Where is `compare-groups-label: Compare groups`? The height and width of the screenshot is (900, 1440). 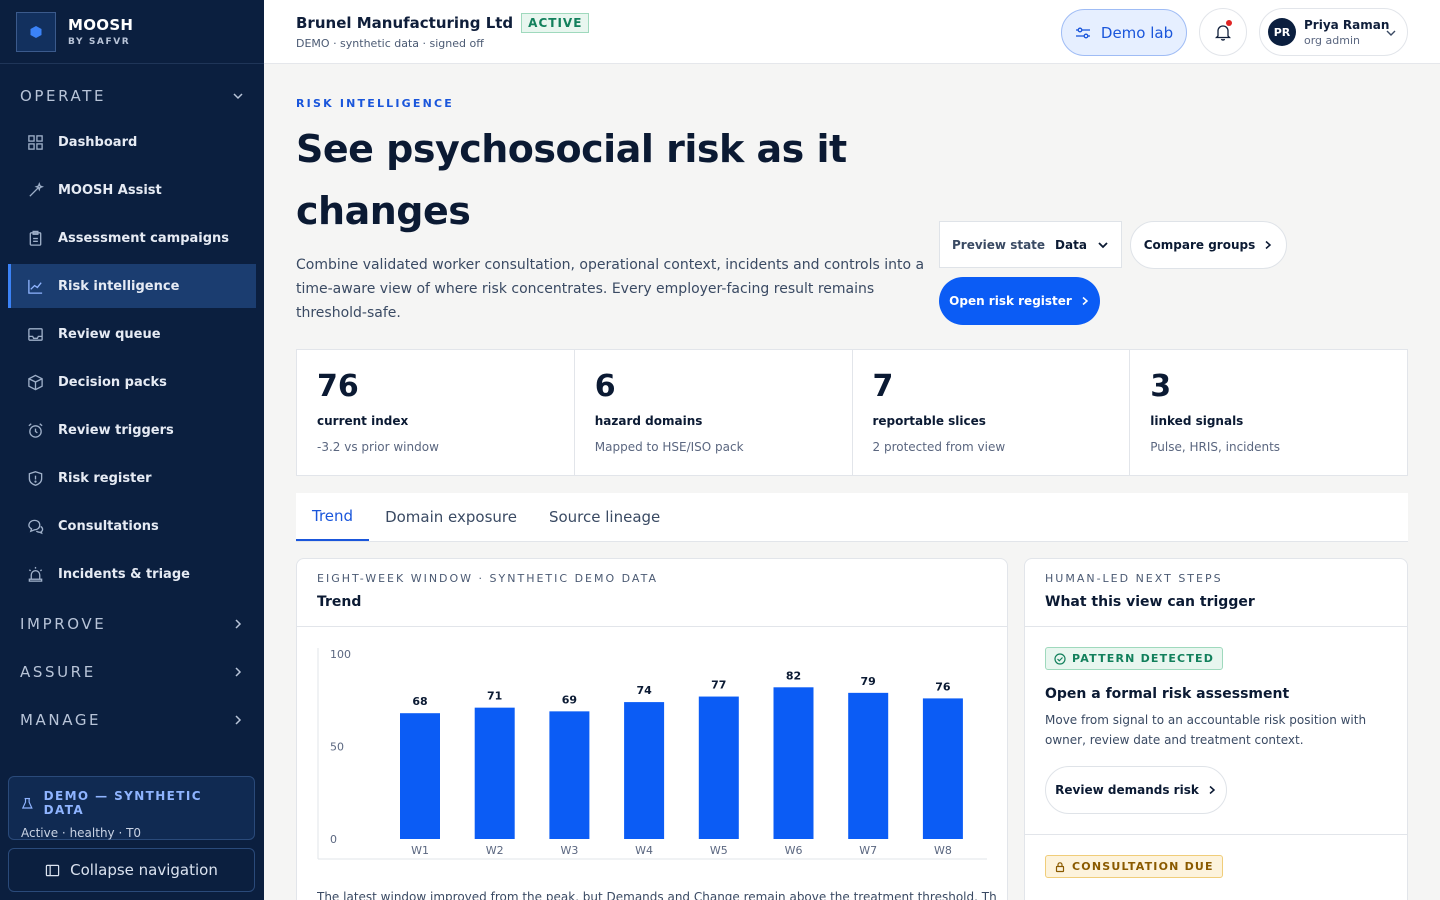
compare-groups-label: Compare groups is located at coordinates (1199, 245).